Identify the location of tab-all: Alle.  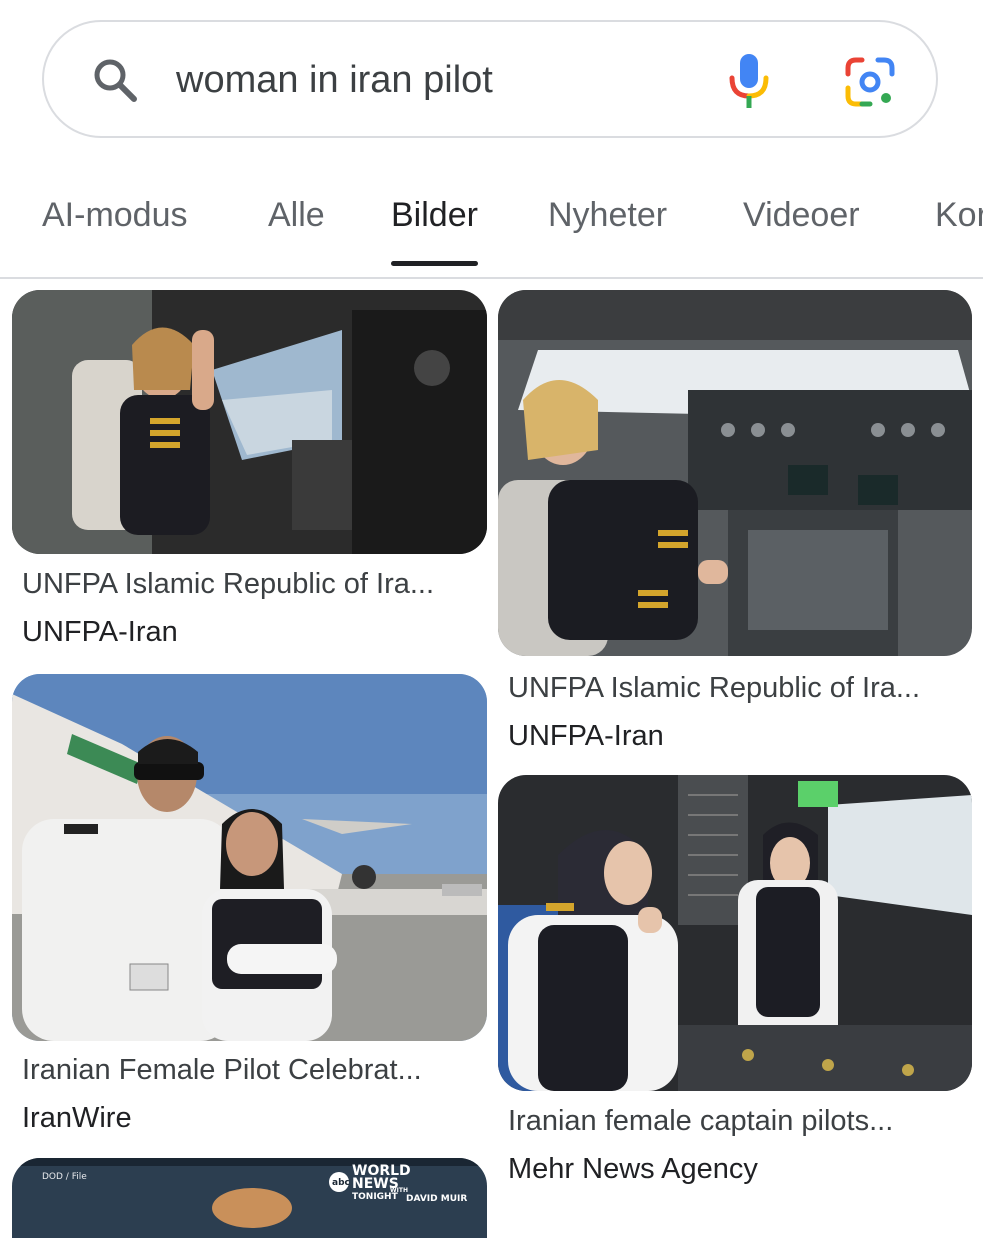
(296, 215).